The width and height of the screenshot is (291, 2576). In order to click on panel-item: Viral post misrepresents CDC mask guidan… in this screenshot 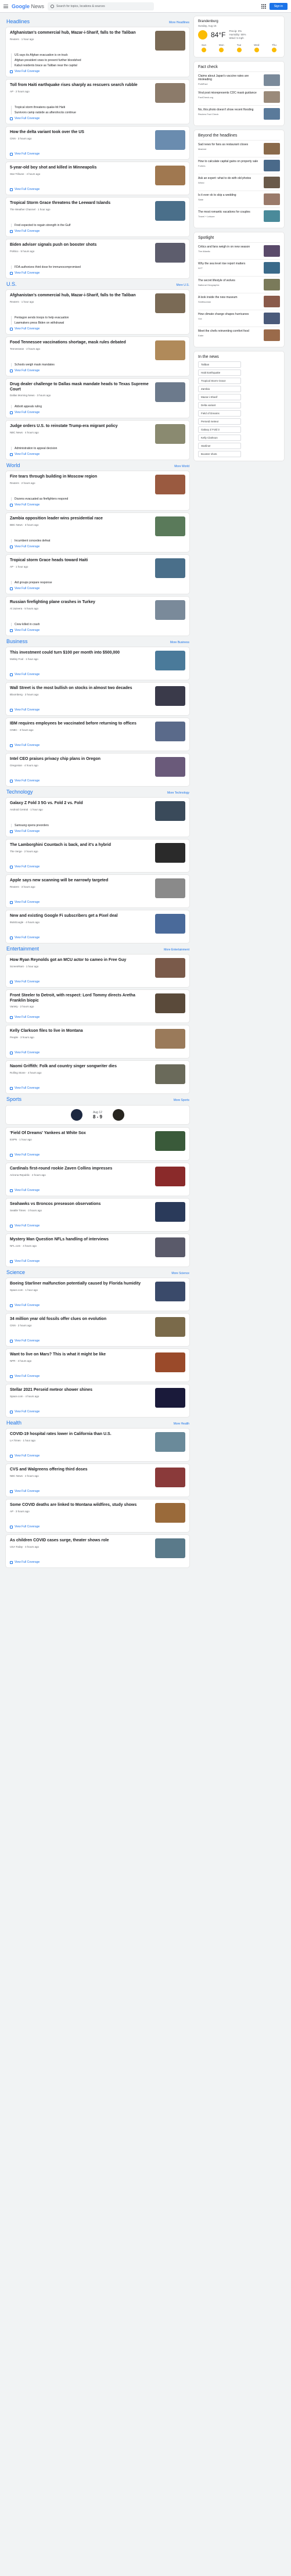, I will do `click(239, 96)`.